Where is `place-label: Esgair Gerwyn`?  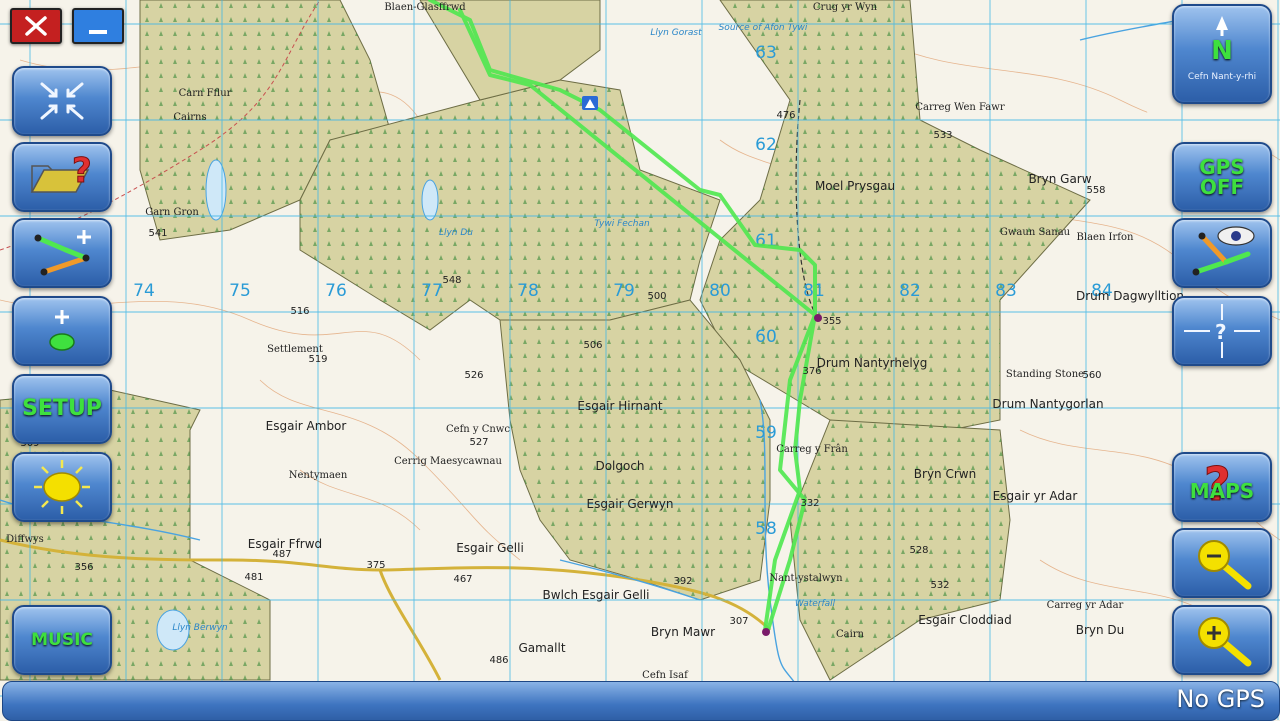 place-label: Esgair Gerwyn is located at coordinates (629, 504).